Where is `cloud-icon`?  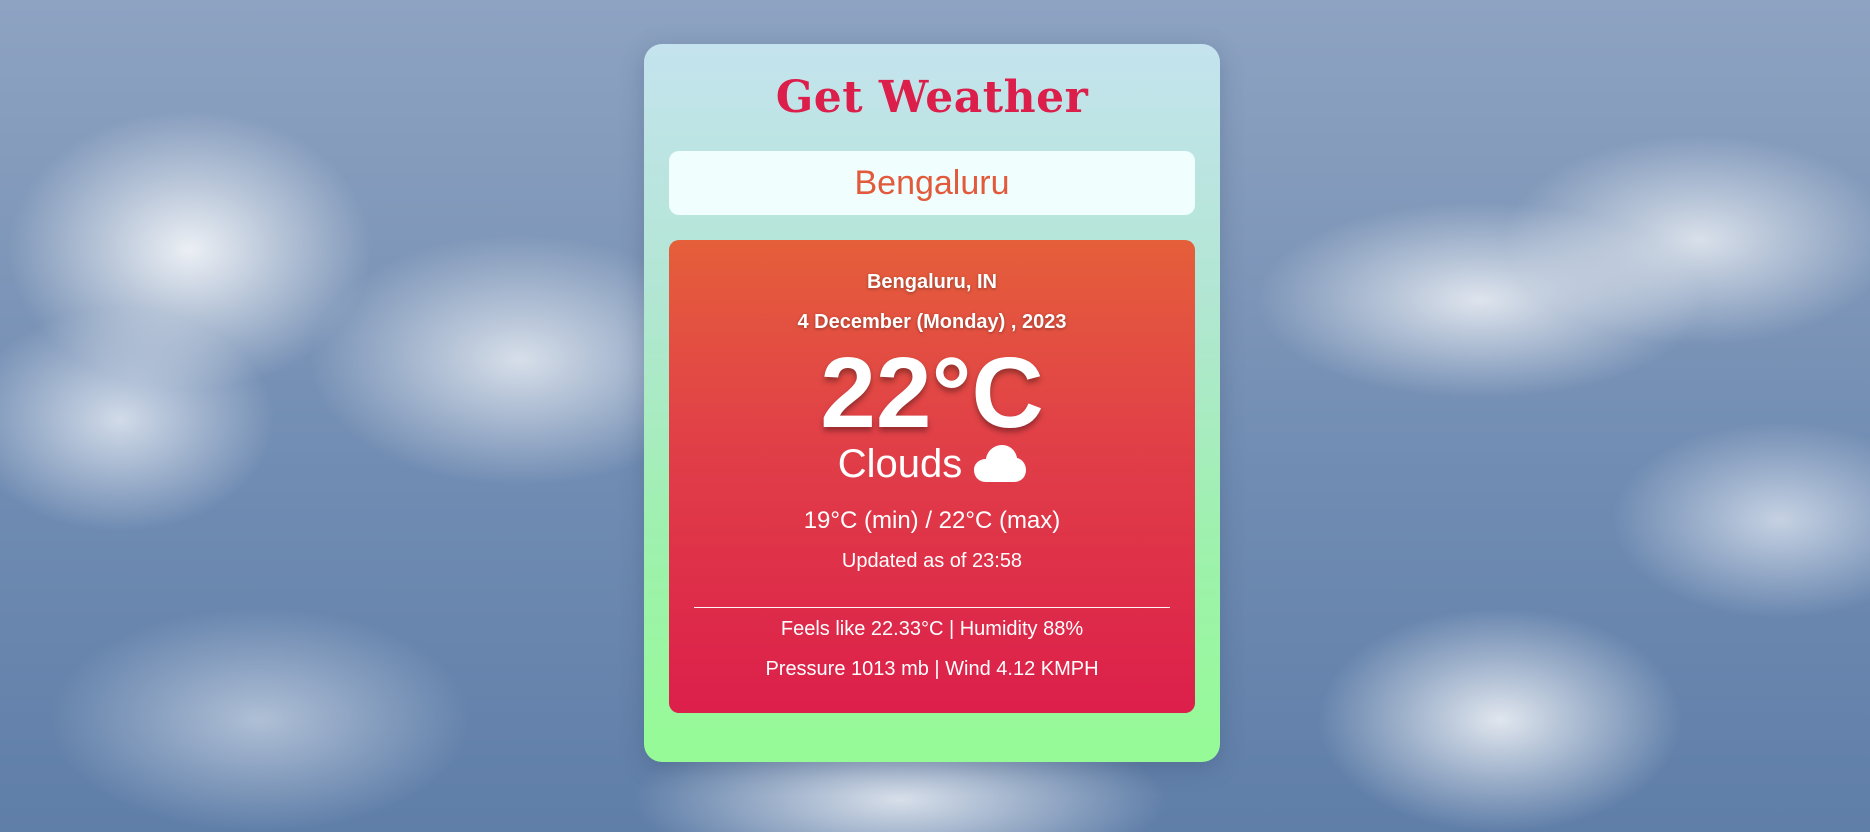
cloud-icon is located at coordinates (1000, 464).